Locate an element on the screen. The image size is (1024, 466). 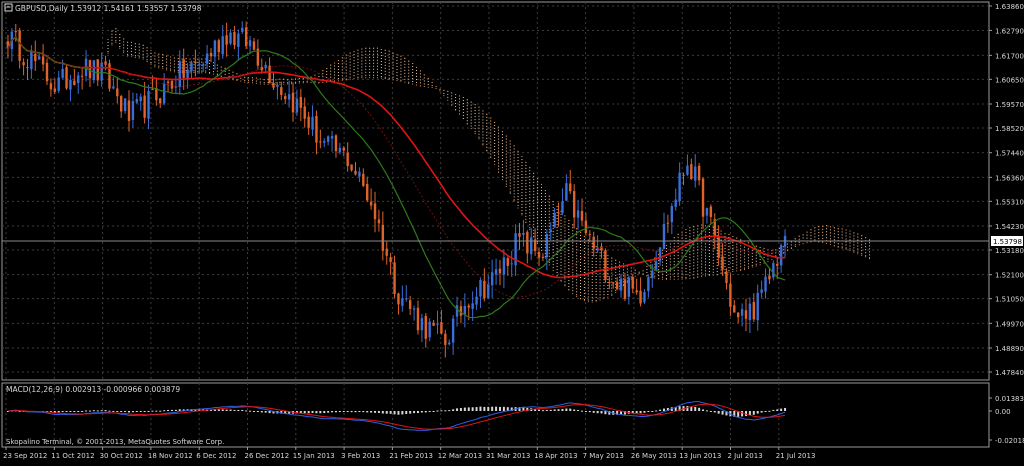
time-tick-label: 23 Sep 2012 is located at coordinates (25, 456).